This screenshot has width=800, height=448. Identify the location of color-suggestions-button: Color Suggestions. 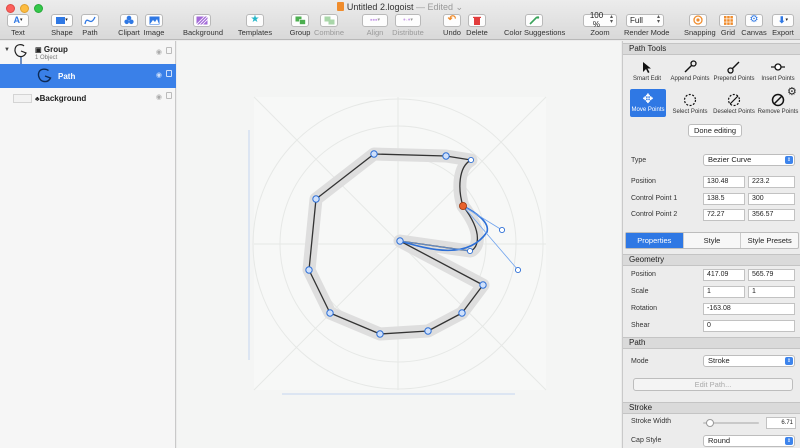
(535, 25).